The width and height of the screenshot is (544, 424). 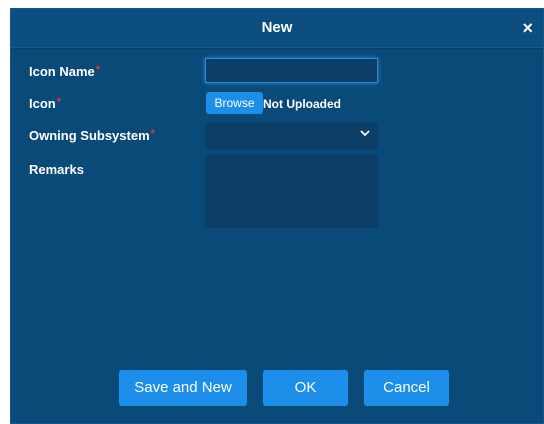 I want to click on dialog-title: New, so click(x=277, y=27).